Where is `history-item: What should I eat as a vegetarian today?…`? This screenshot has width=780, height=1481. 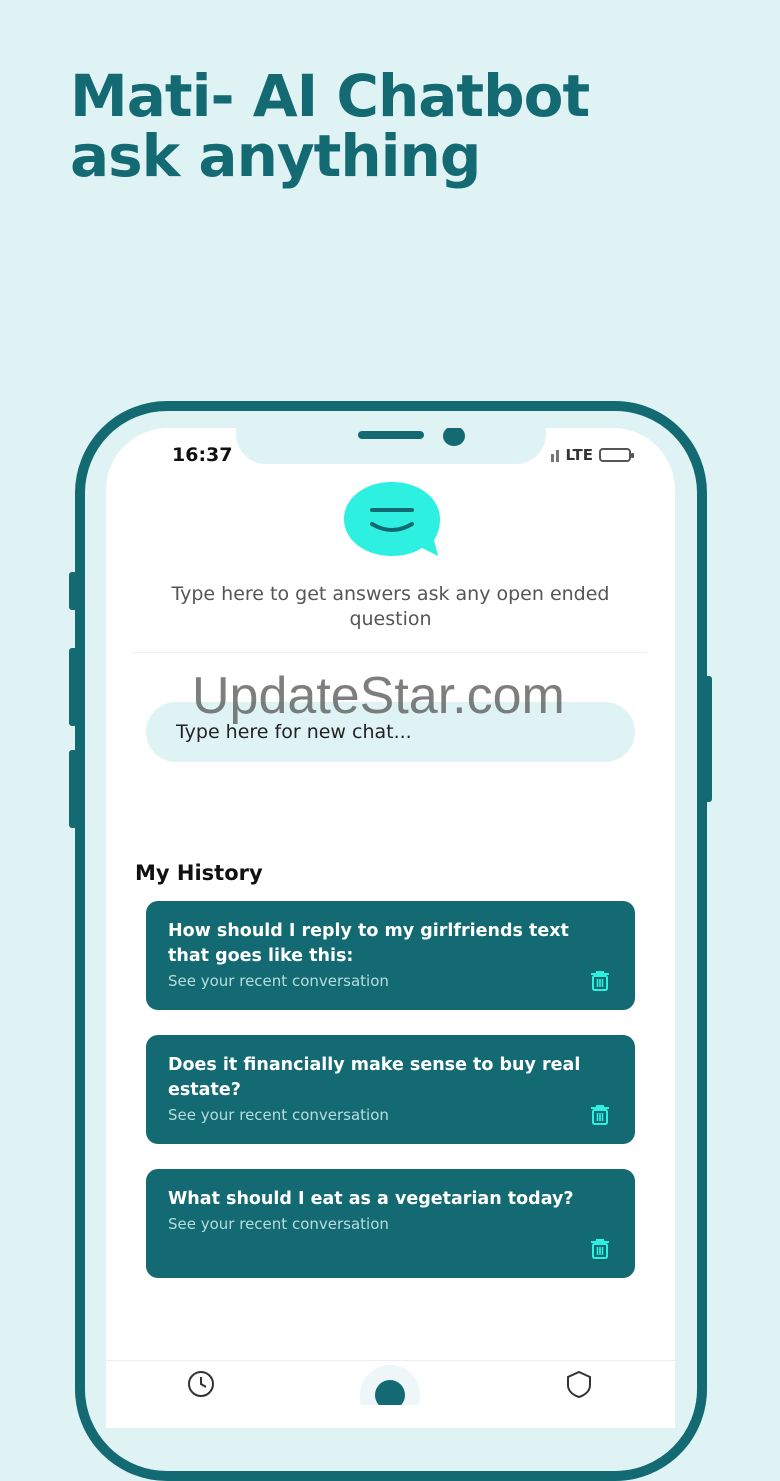 history-item: What should I eat as a vegetarian today?… is located at coordinates (390, 1223).